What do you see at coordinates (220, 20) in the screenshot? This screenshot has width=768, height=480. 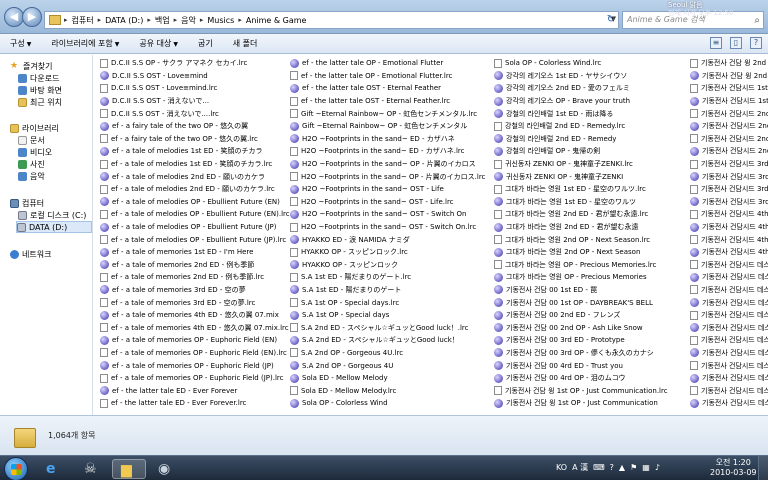 I see `breadcrumb-item: Musics` at bounding box center [220, 20].